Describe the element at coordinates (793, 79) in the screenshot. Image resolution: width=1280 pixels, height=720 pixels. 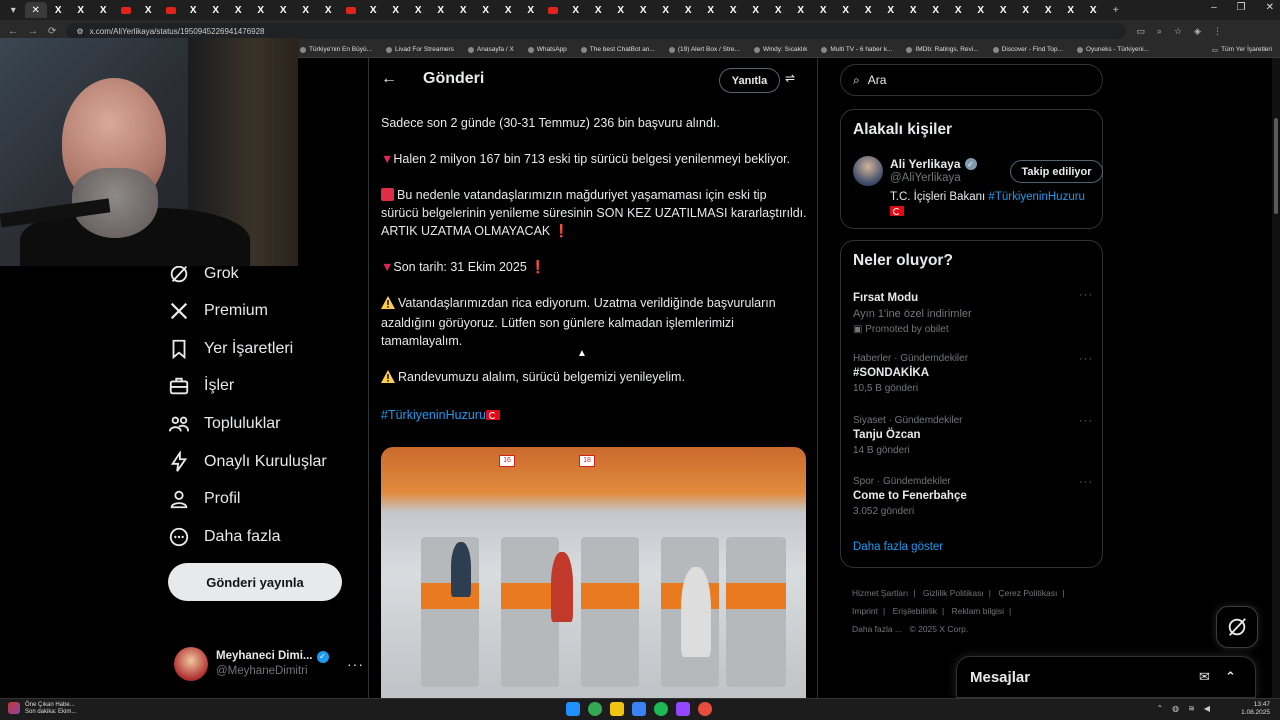
I see `filter-settings-icon: ⇌` at that location.